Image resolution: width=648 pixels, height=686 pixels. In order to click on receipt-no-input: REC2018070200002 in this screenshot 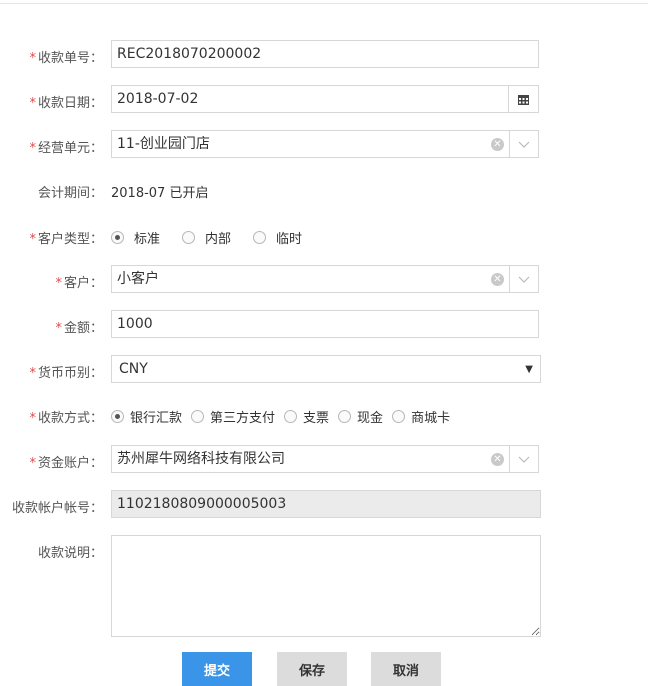, I will do `click(325, 54)`.